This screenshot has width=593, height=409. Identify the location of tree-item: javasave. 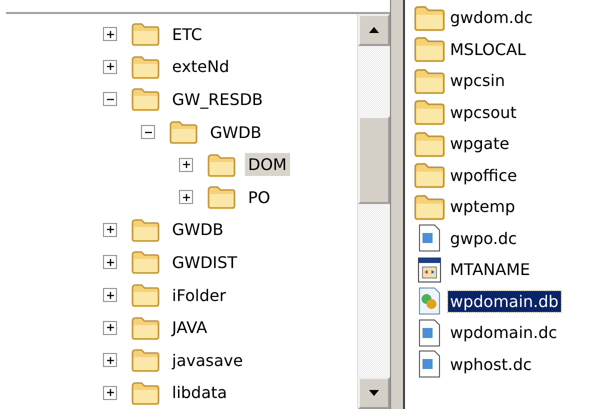
(207, 360).